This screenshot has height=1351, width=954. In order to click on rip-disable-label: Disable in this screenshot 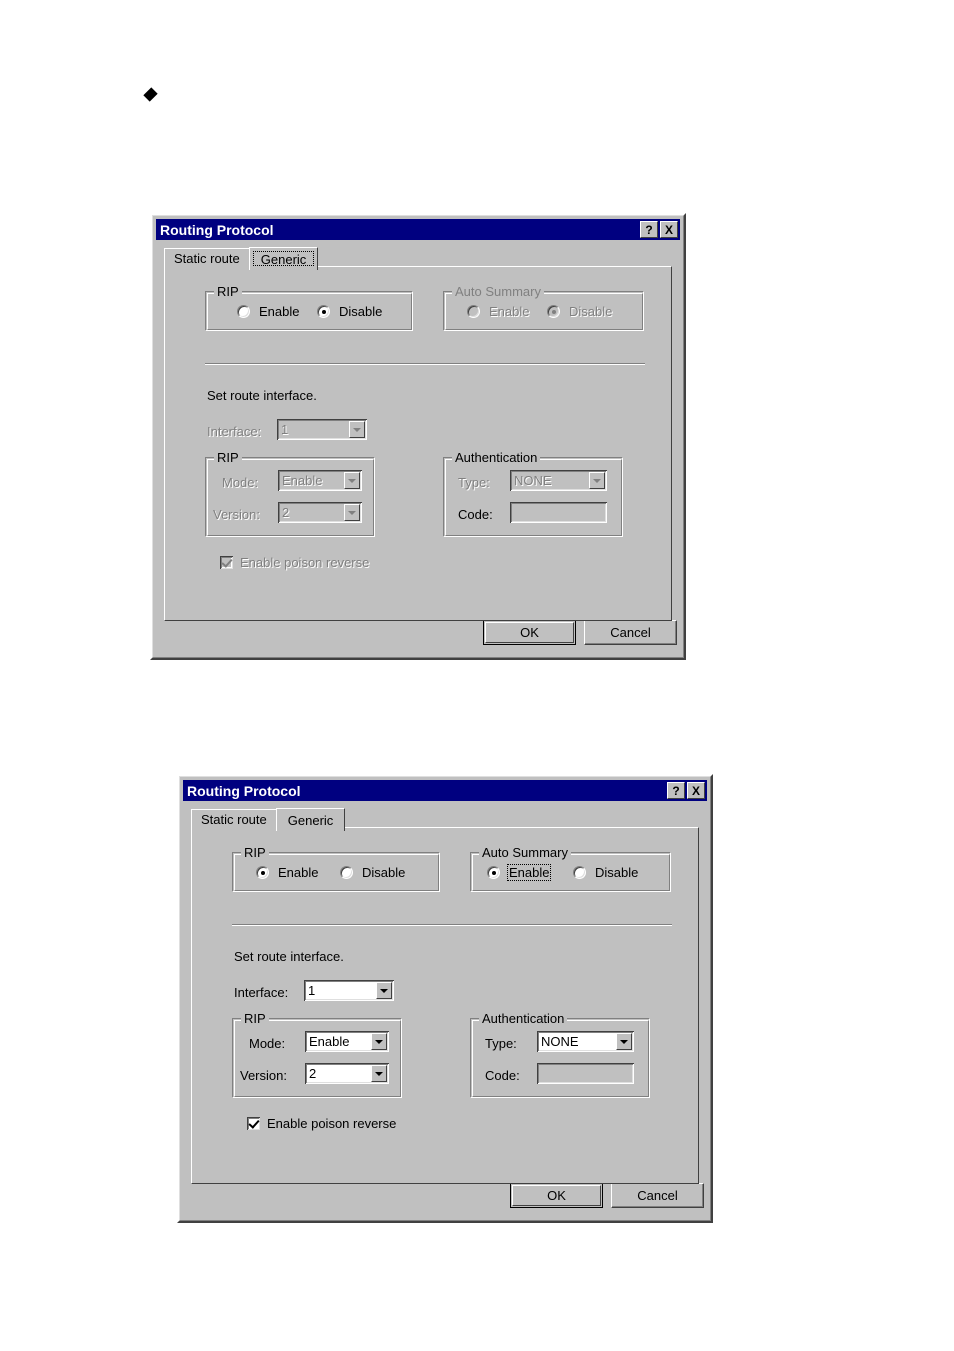, I will do `click(384, 872)`.